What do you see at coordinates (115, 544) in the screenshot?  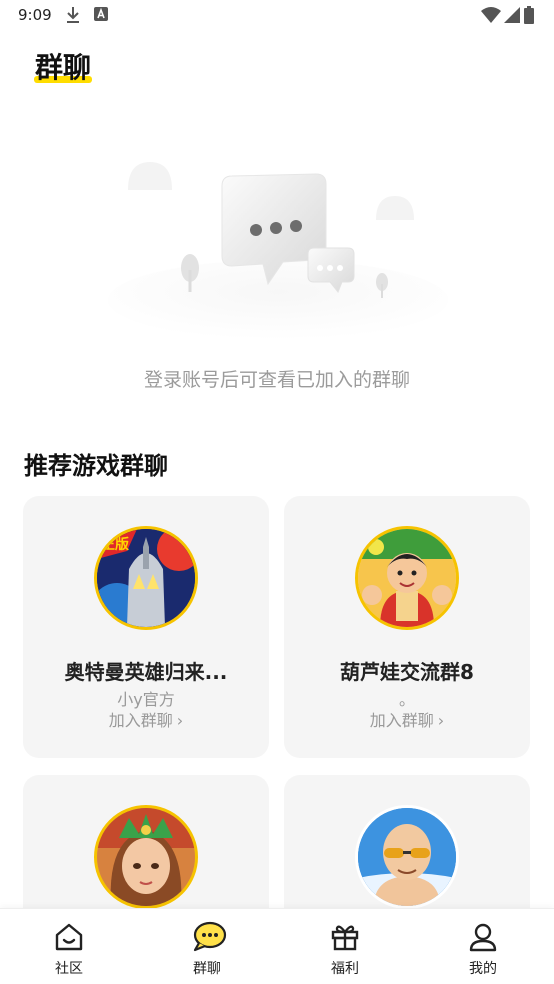 I see `svg-text: 正版` at bounding box center [115, 544].